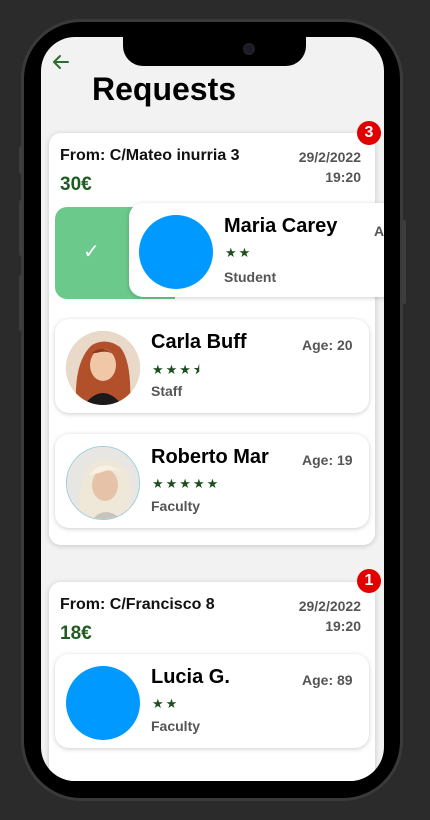  Describe the element at coordinates (21, 303) in the screenshot. I see `phone-volume-down` at that location.